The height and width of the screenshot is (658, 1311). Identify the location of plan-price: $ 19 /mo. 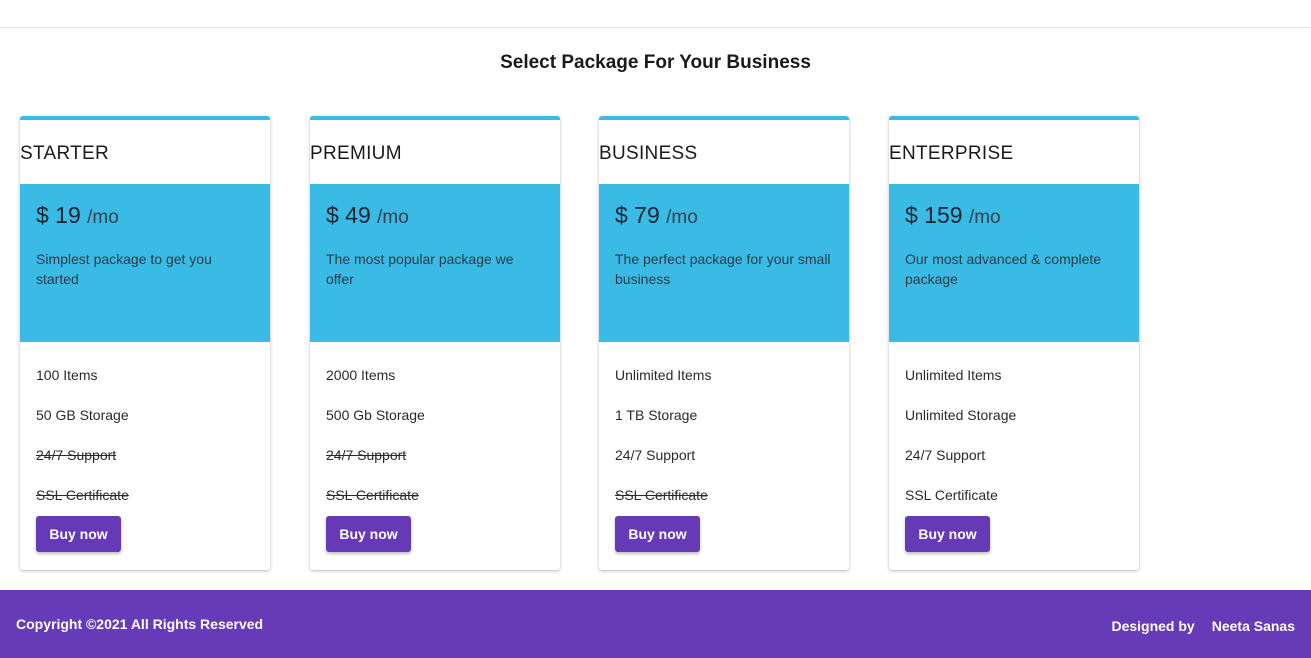
(145, 215).